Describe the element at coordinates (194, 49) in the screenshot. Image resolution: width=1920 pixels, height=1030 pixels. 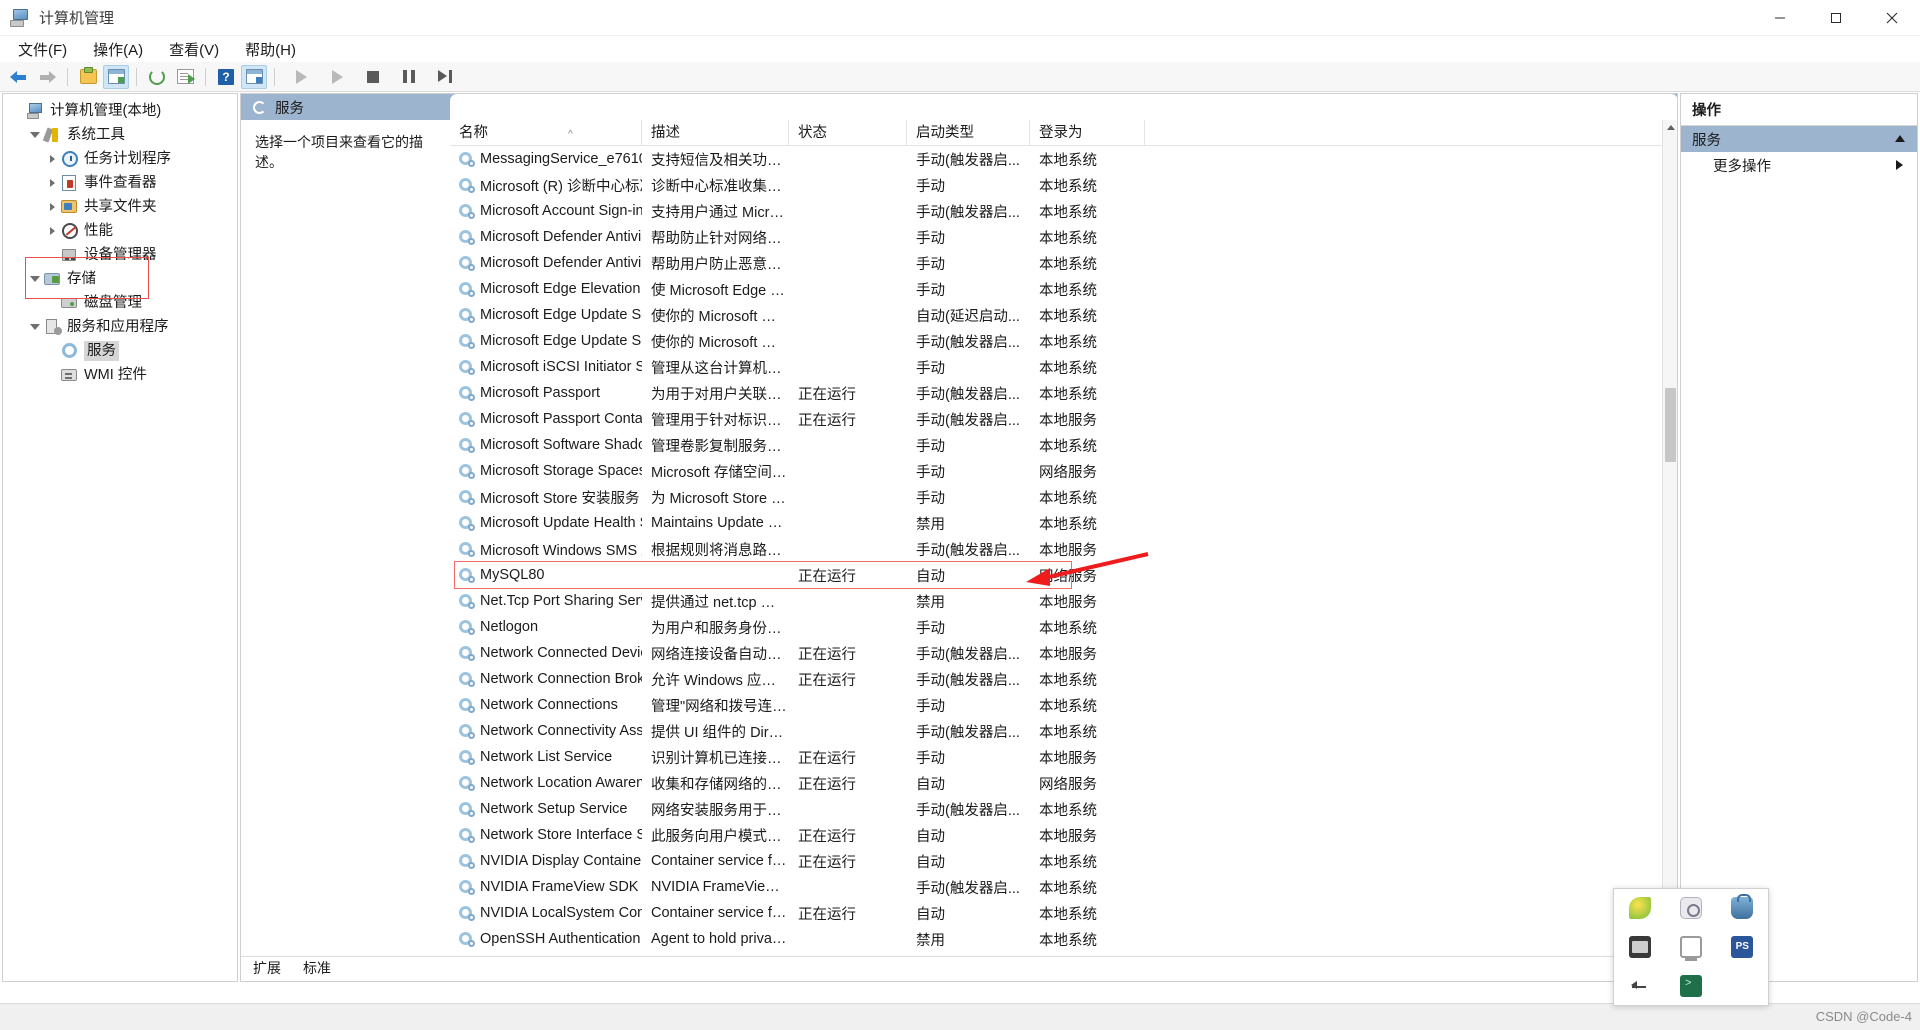
I see `menu-view: 查看(V)` at that location.